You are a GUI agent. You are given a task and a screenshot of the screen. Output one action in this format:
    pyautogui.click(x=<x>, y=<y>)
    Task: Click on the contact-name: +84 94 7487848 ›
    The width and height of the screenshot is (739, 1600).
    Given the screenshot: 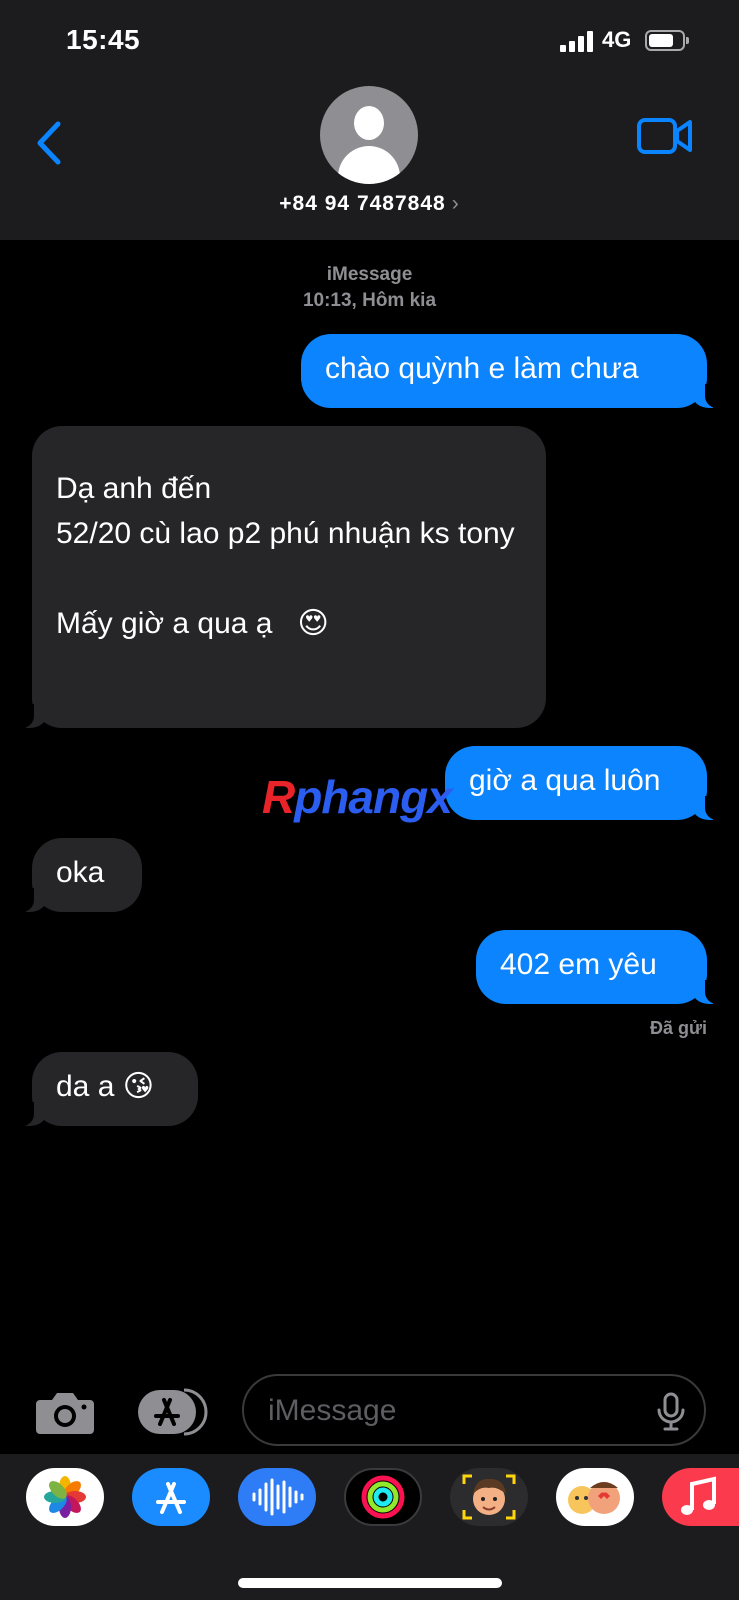 What is the action you would take?
    pyautogui.click(x=369, y=204)
    